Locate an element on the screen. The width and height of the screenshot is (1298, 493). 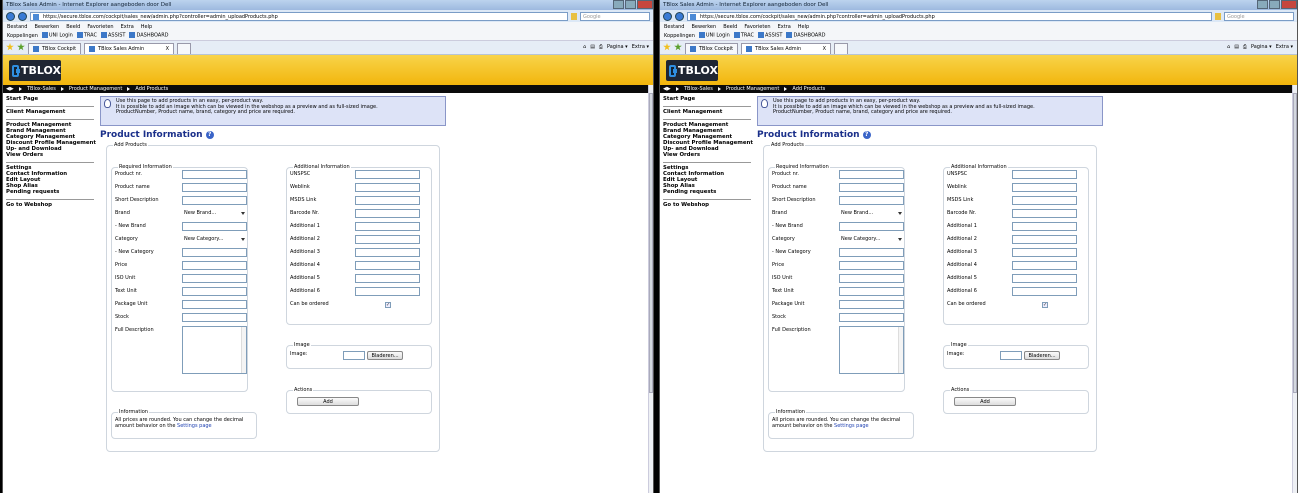
search-input: Google is located at coordinates (615, 16).